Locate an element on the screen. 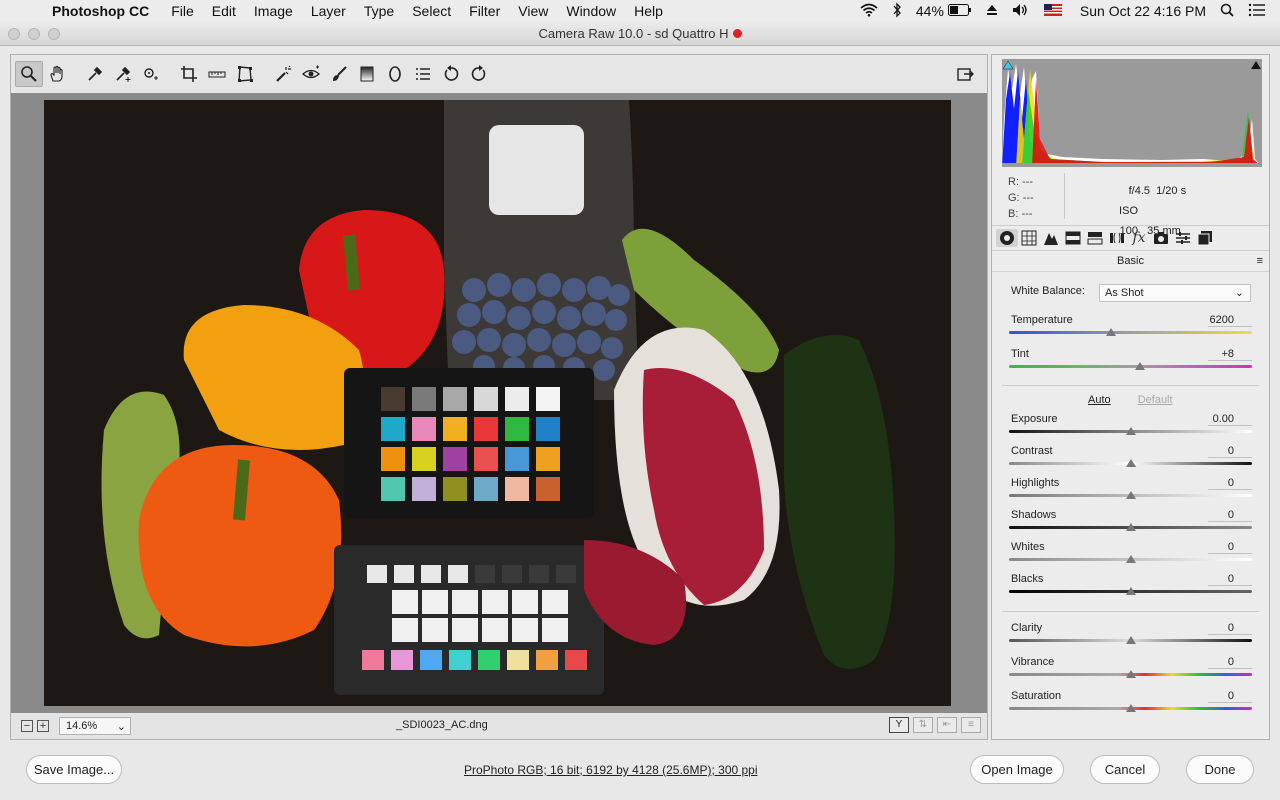 The height and width of the screenshot is (800, 1280). menu-file: File is located at coordinates (182, 11).